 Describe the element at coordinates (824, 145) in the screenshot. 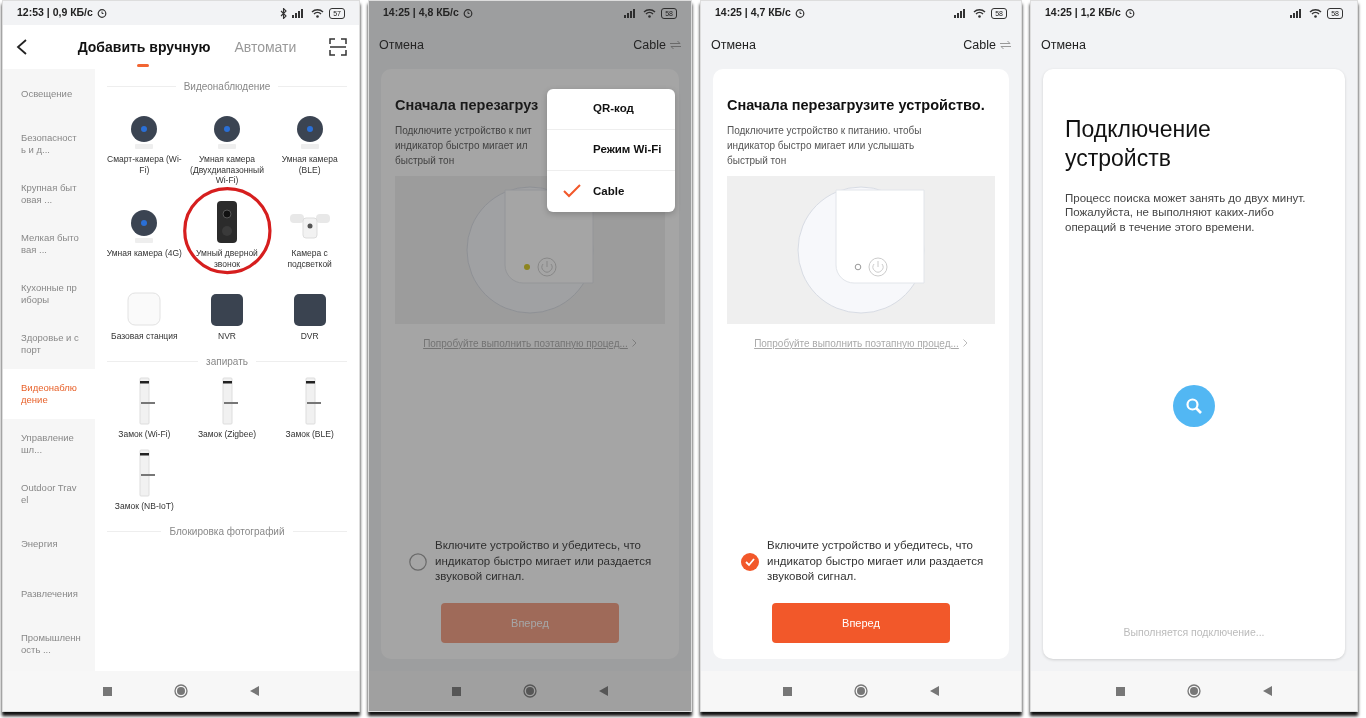

I see `step-description: Подключите устройство к питанию. чтобы индикатор быстро мигает или услышать быстрый тон` at that location.